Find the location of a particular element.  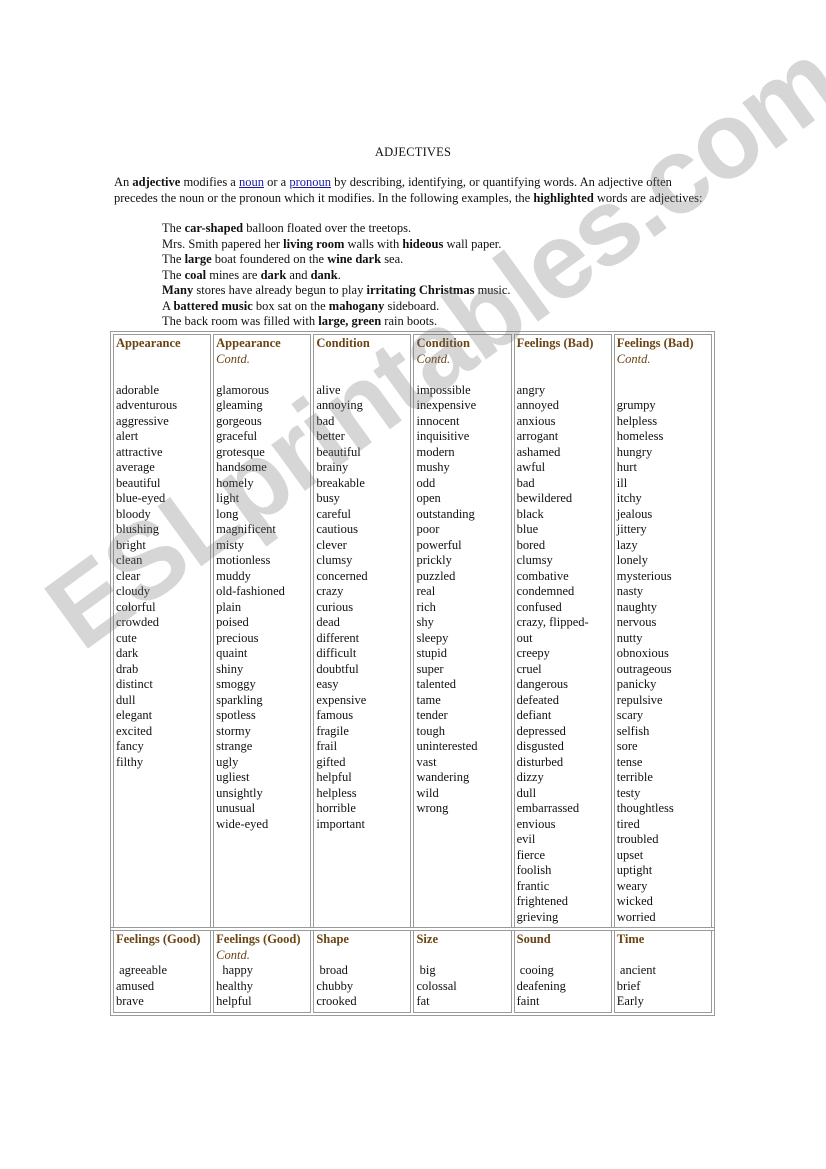

adjective-word: terrible is located at coordinates (634, 777).